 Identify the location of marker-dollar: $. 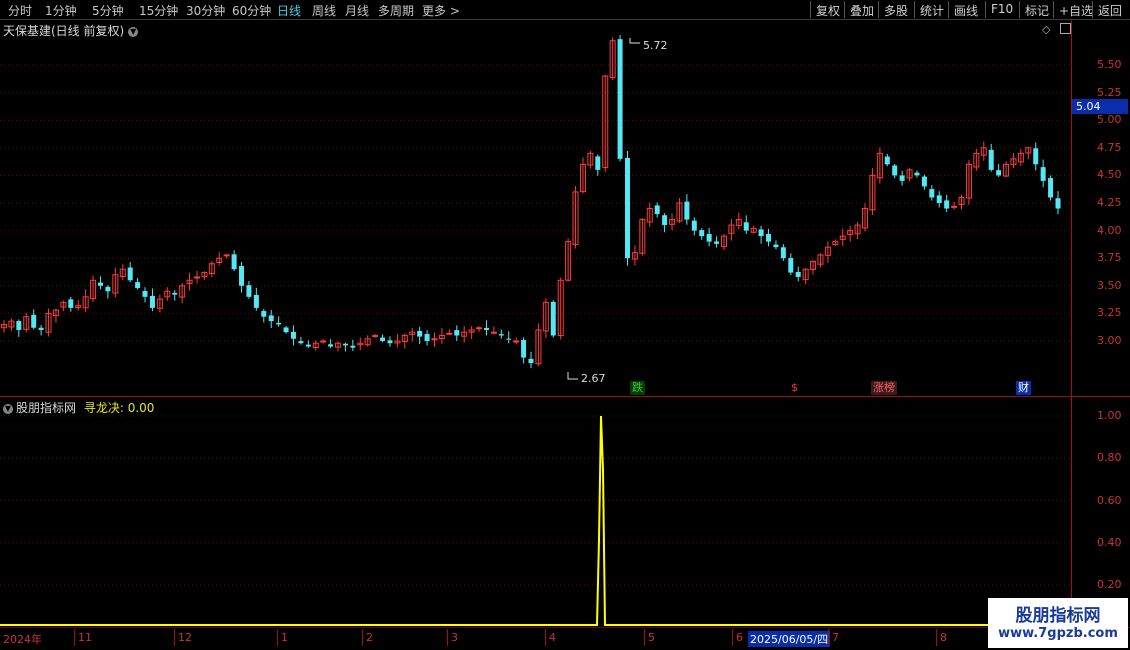
(794, 388).